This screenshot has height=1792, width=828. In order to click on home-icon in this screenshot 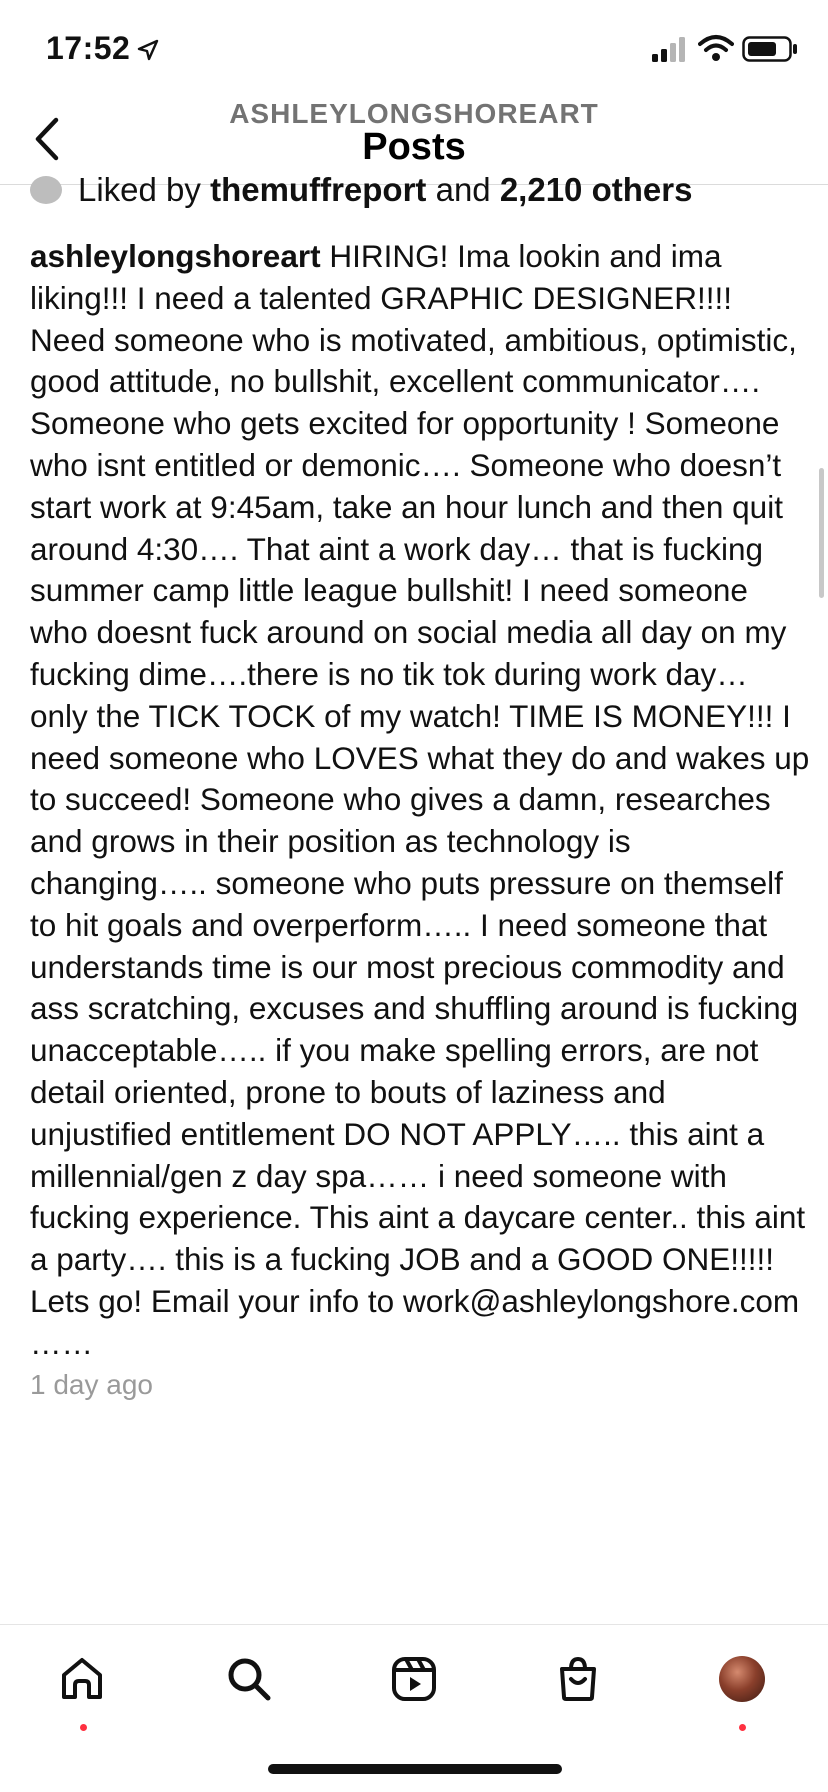, I will do `click(82, 1678)`.